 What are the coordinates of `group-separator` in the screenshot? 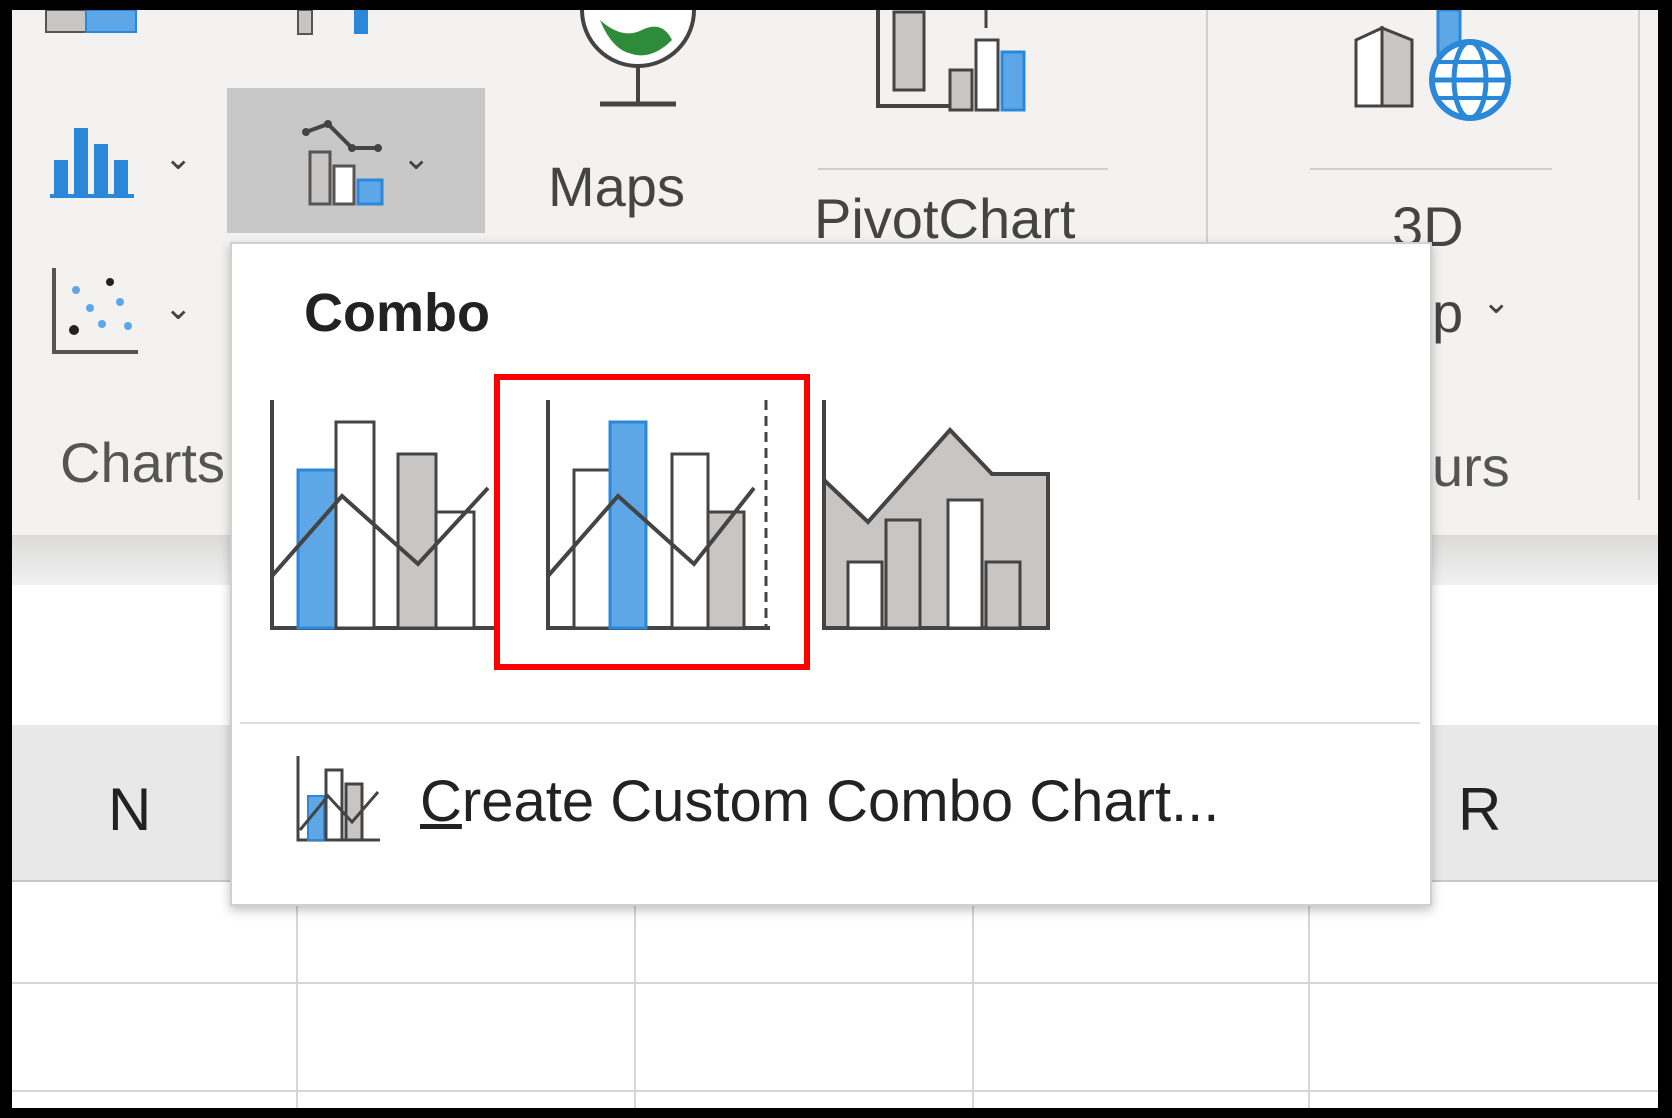 It's located at (1207, 135).